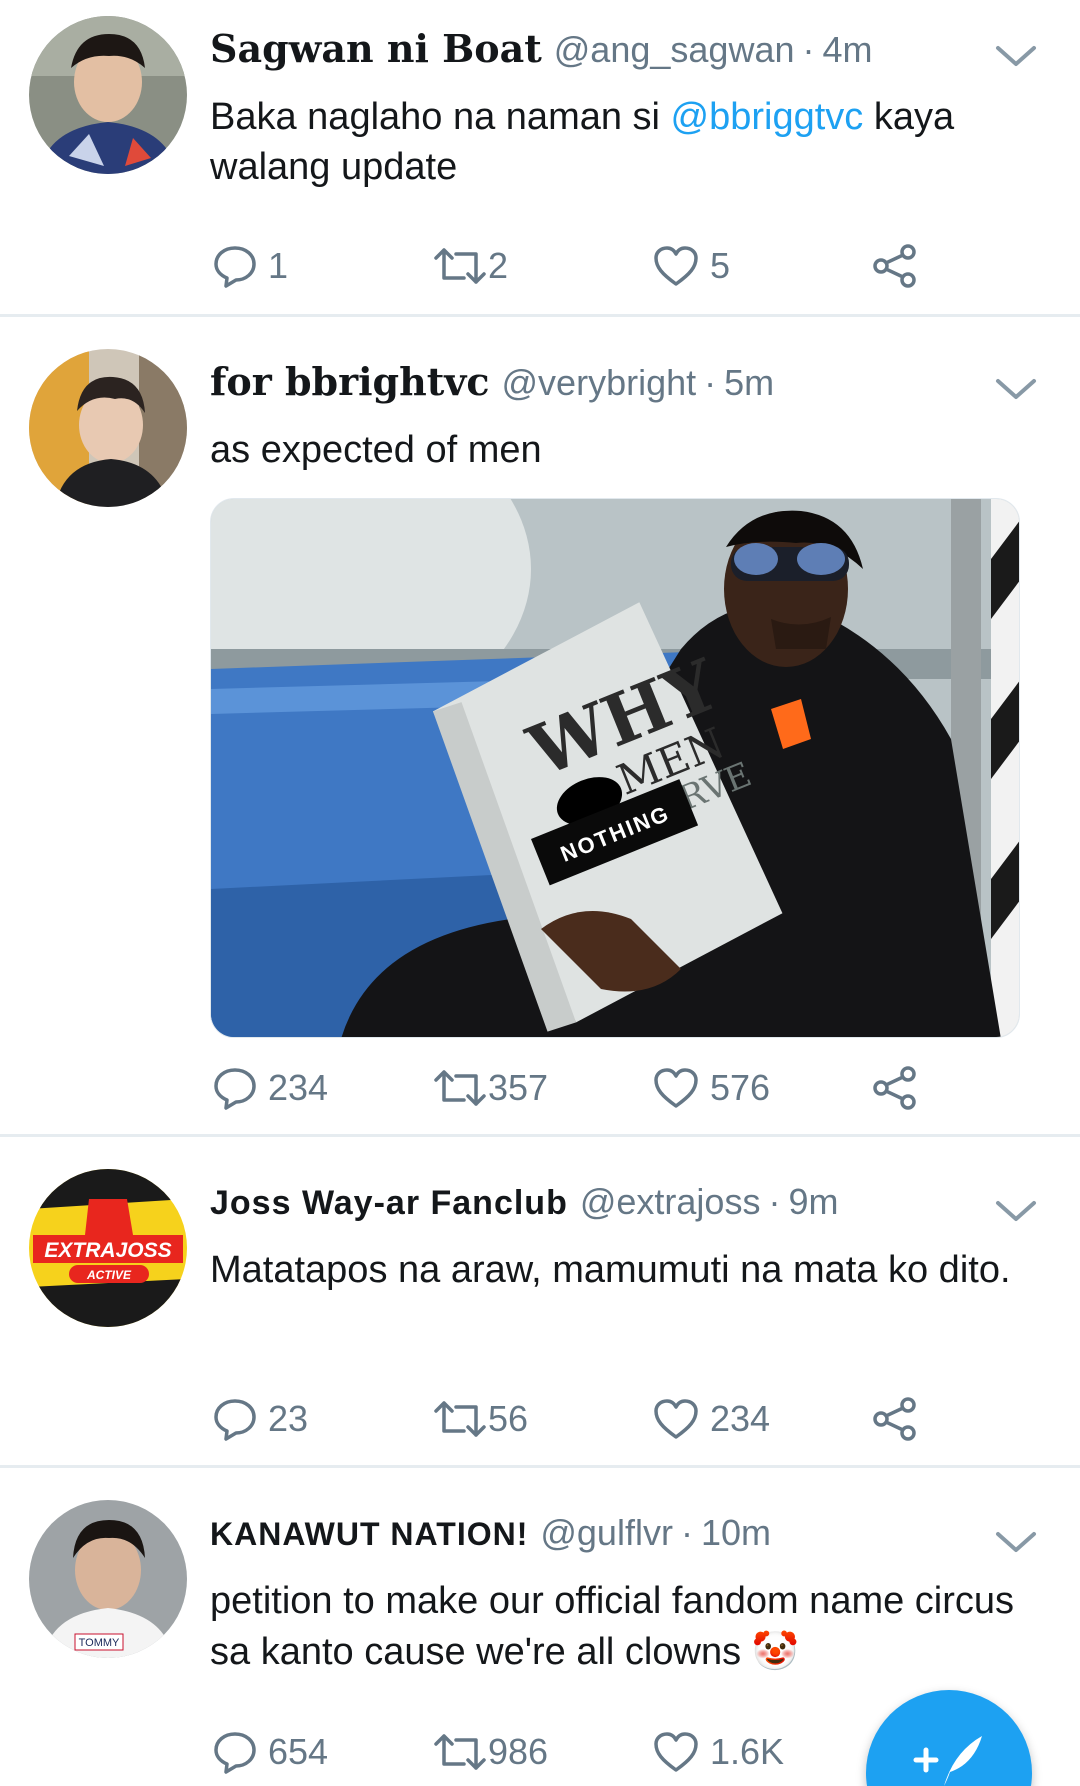 The width and height of the screenshot is (1080, 1786). I want to click on mention-link: @bbriggtvc, so click(767, 117).